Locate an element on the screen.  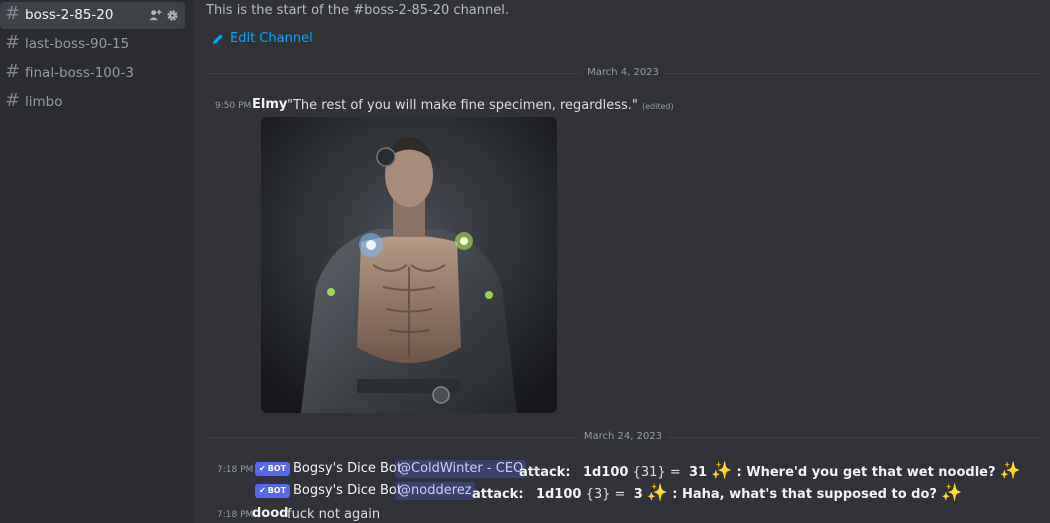
edit-channel-link: Edit Channel is located at coordinates (262, 38).